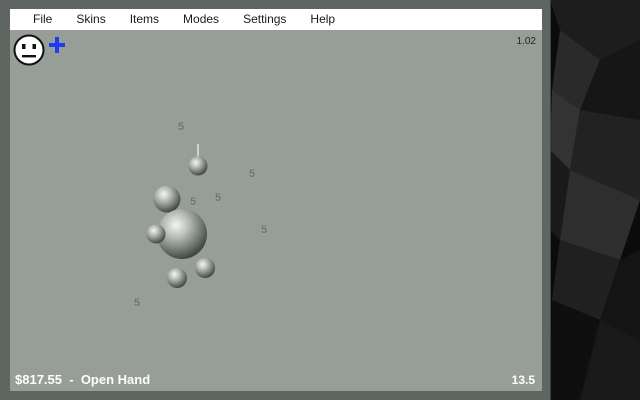 This screenshot has width=640, height=400. Describe the element at coordinates (144, 19) in the screenshot. I see `menu-items: Items` at that location.